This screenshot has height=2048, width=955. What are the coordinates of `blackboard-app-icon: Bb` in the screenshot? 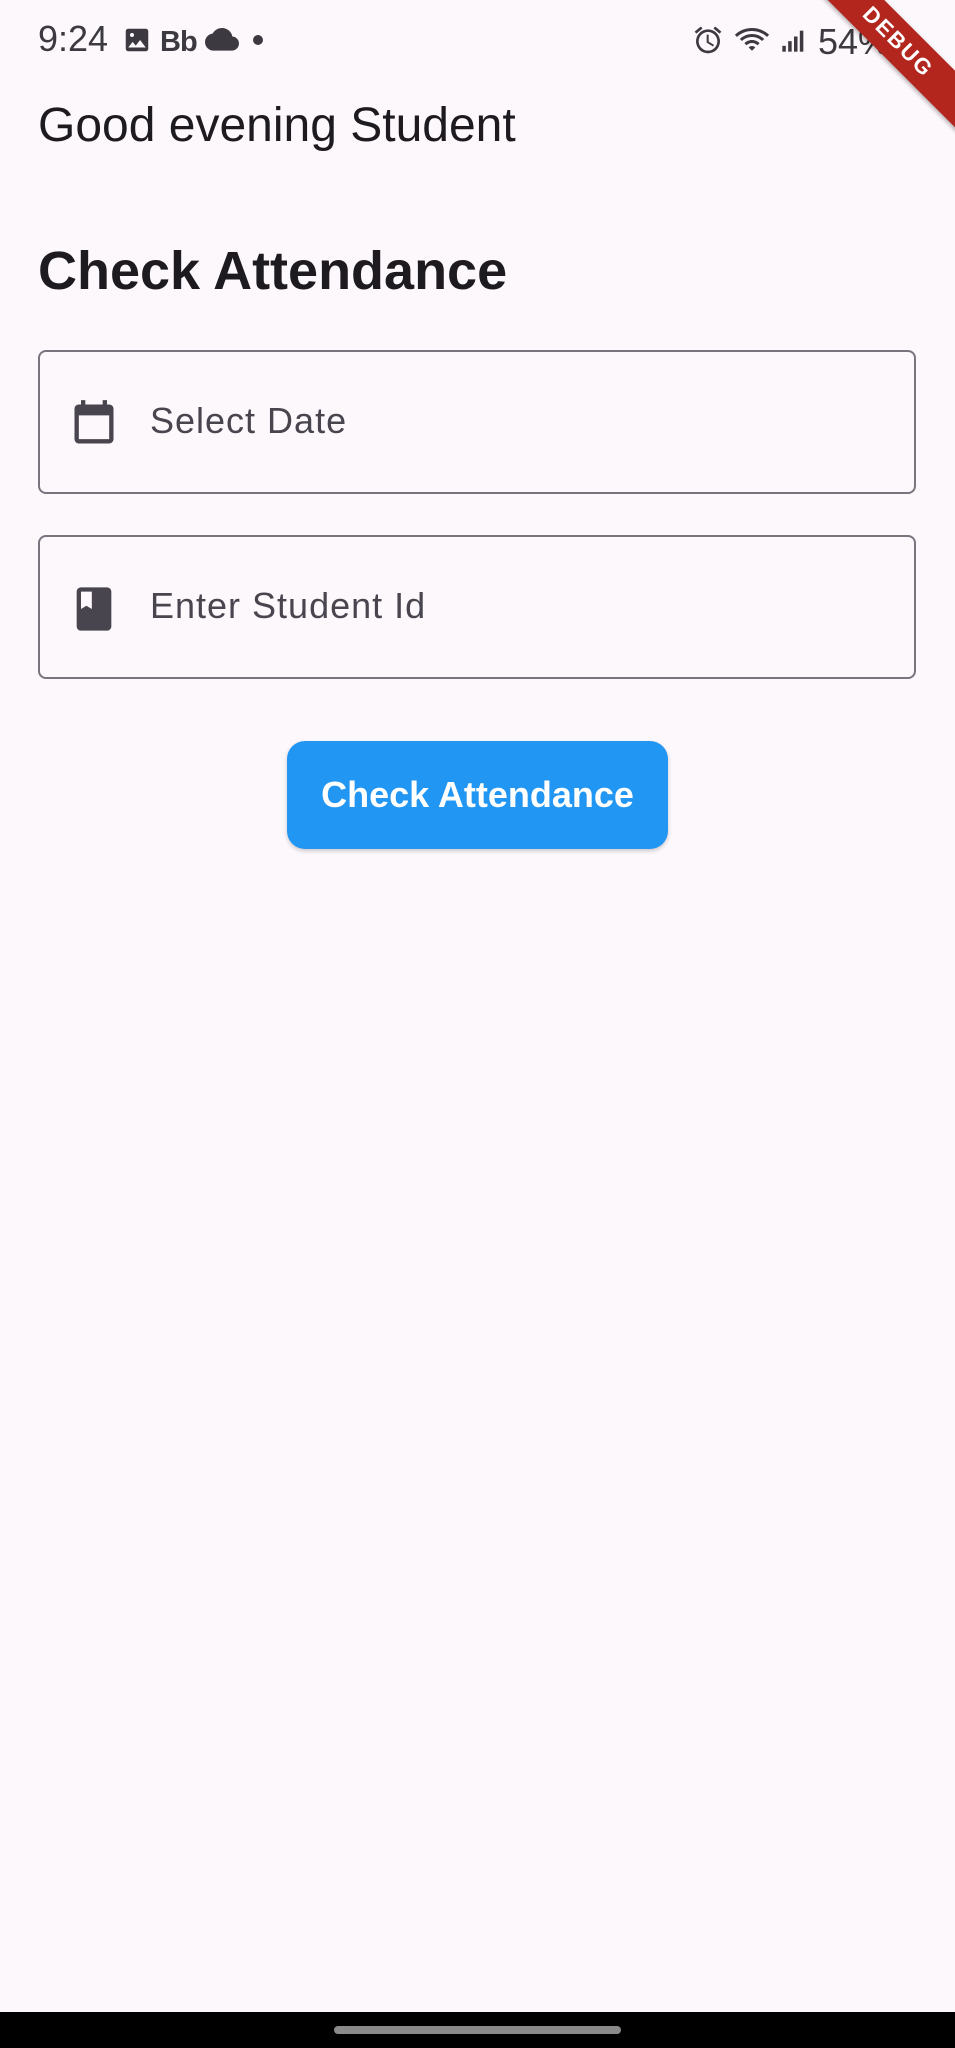 It's located at (179, 41).